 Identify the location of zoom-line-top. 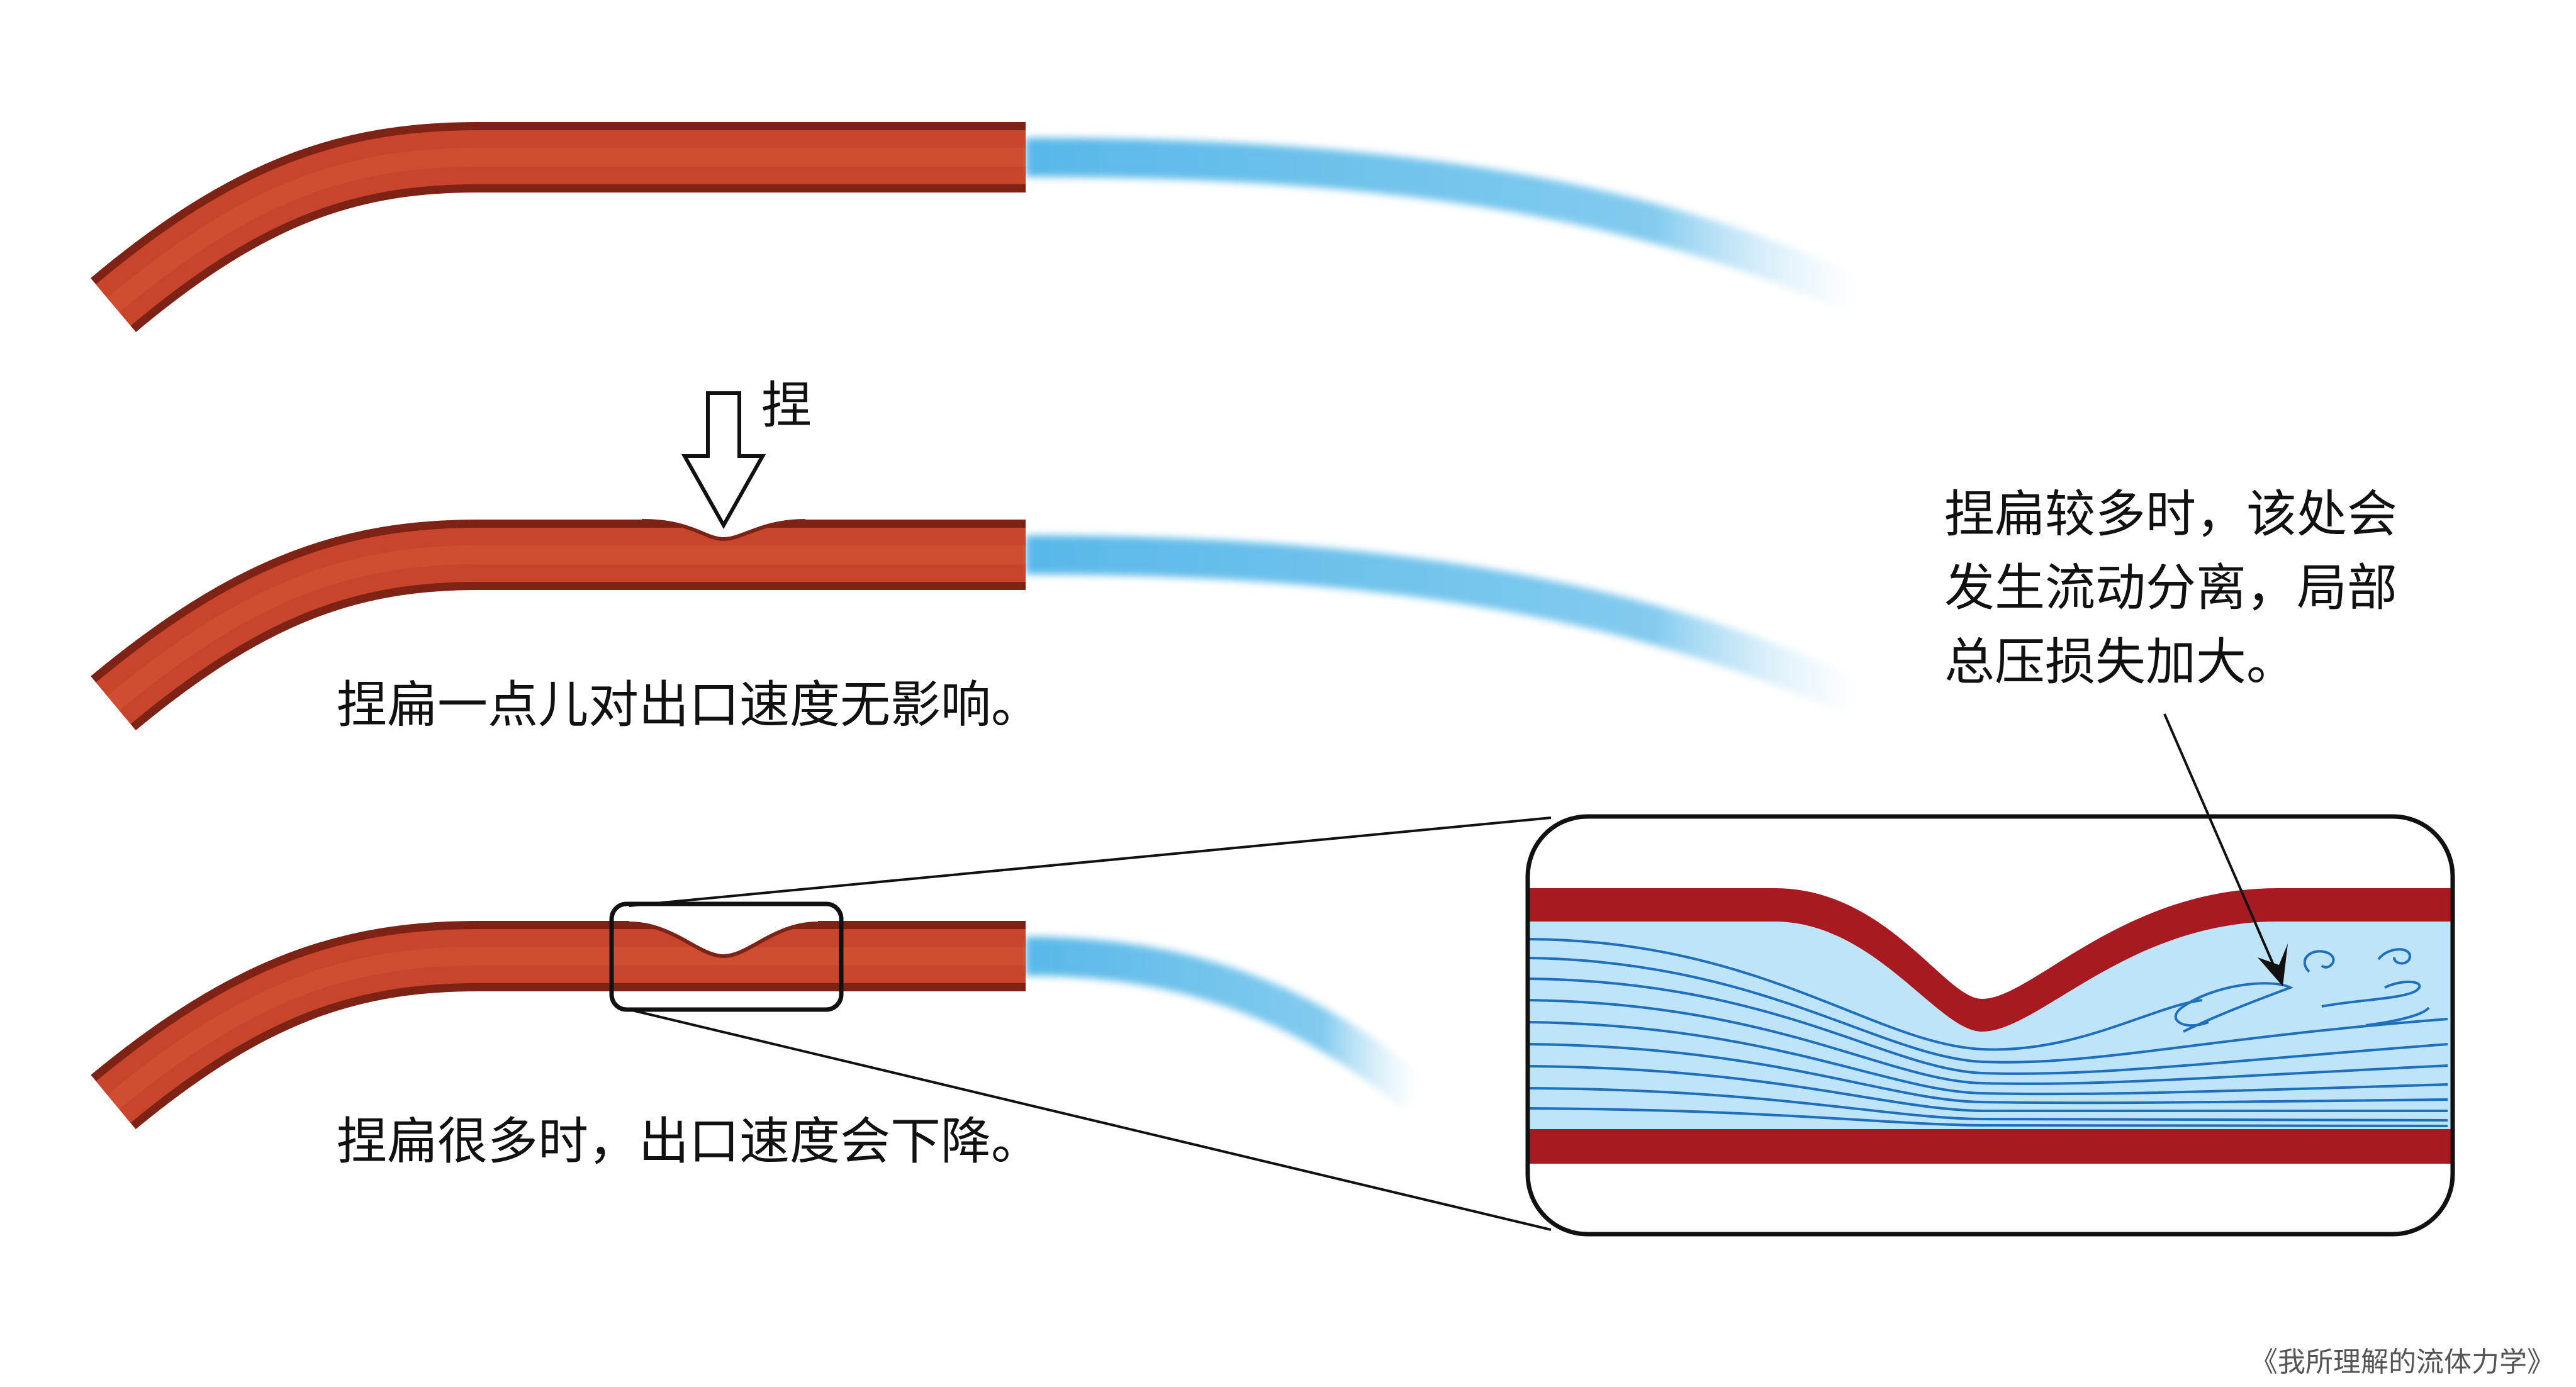
(1090, 861).